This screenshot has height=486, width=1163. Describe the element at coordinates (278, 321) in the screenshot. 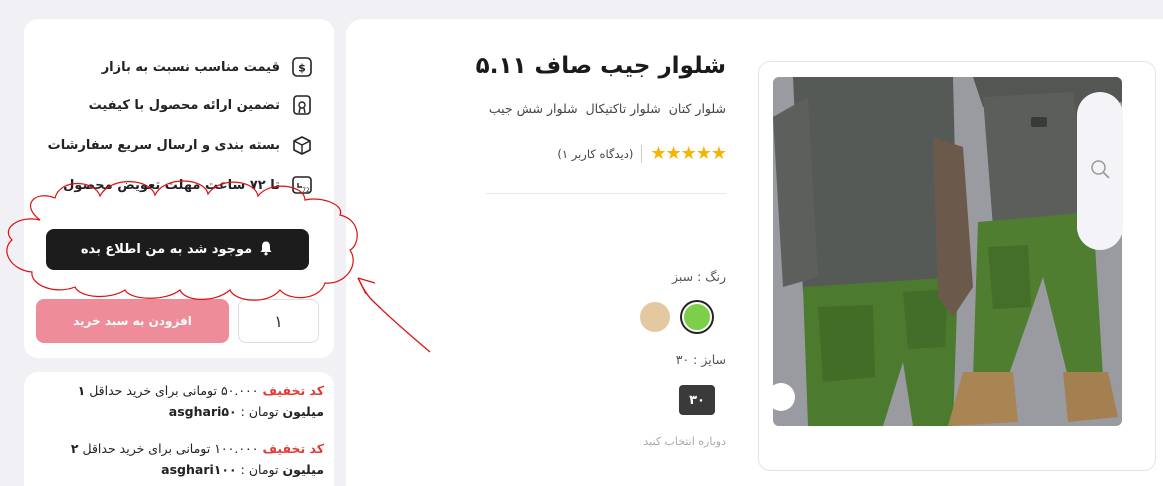

I see `quantity-input: ۱` at that location.